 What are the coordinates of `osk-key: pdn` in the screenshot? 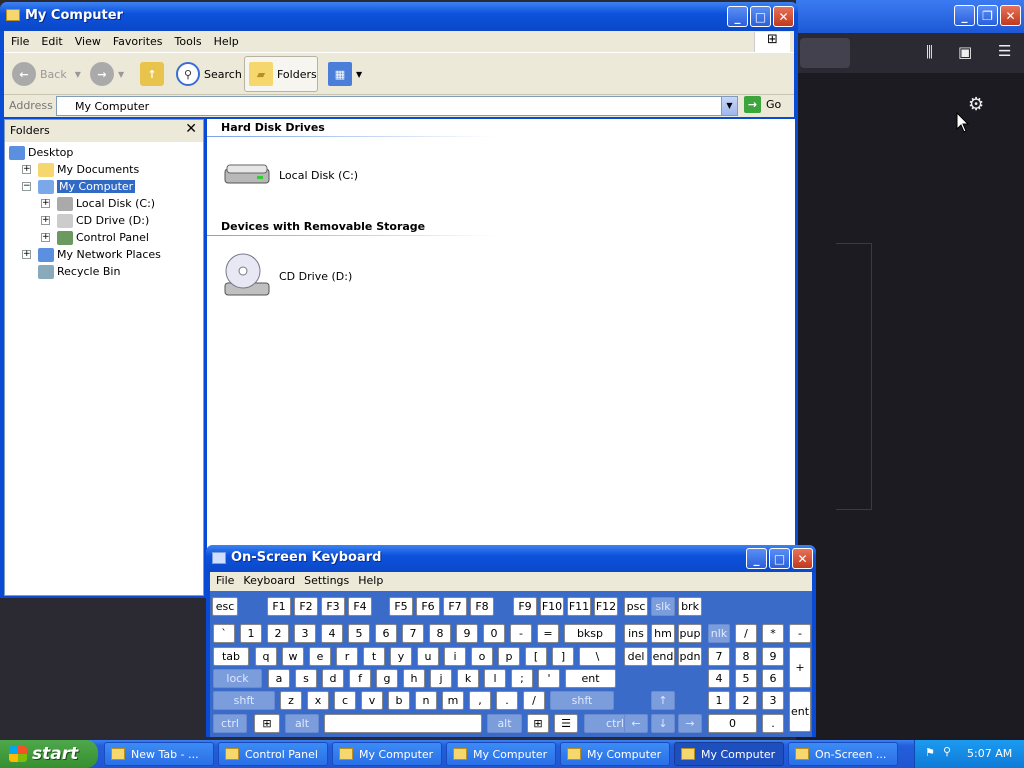 It's located at (690, 656).